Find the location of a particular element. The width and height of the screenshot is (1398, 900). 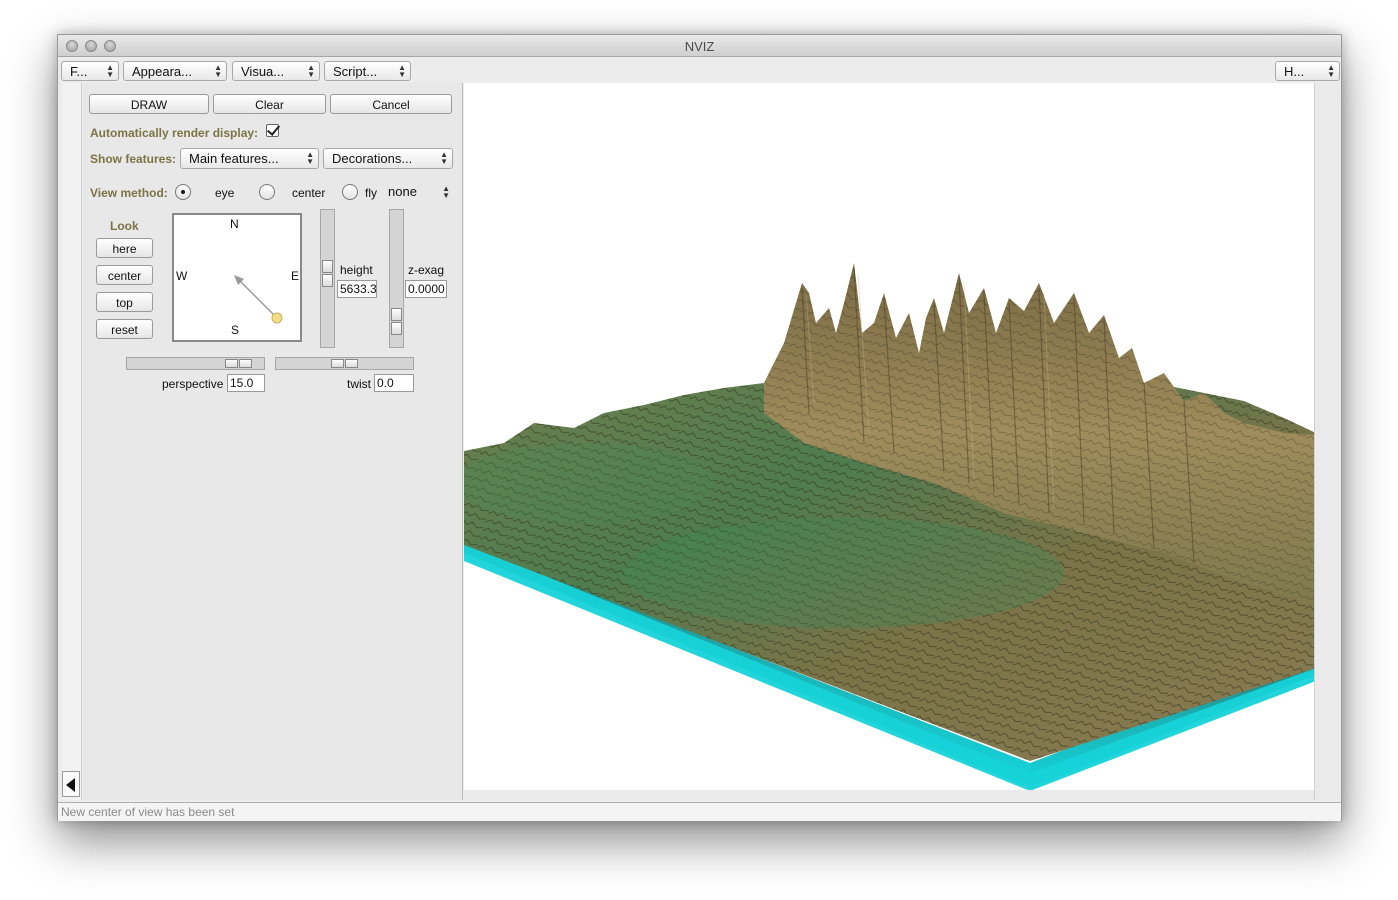

perspective-slider is located at coordinates (195, 363).